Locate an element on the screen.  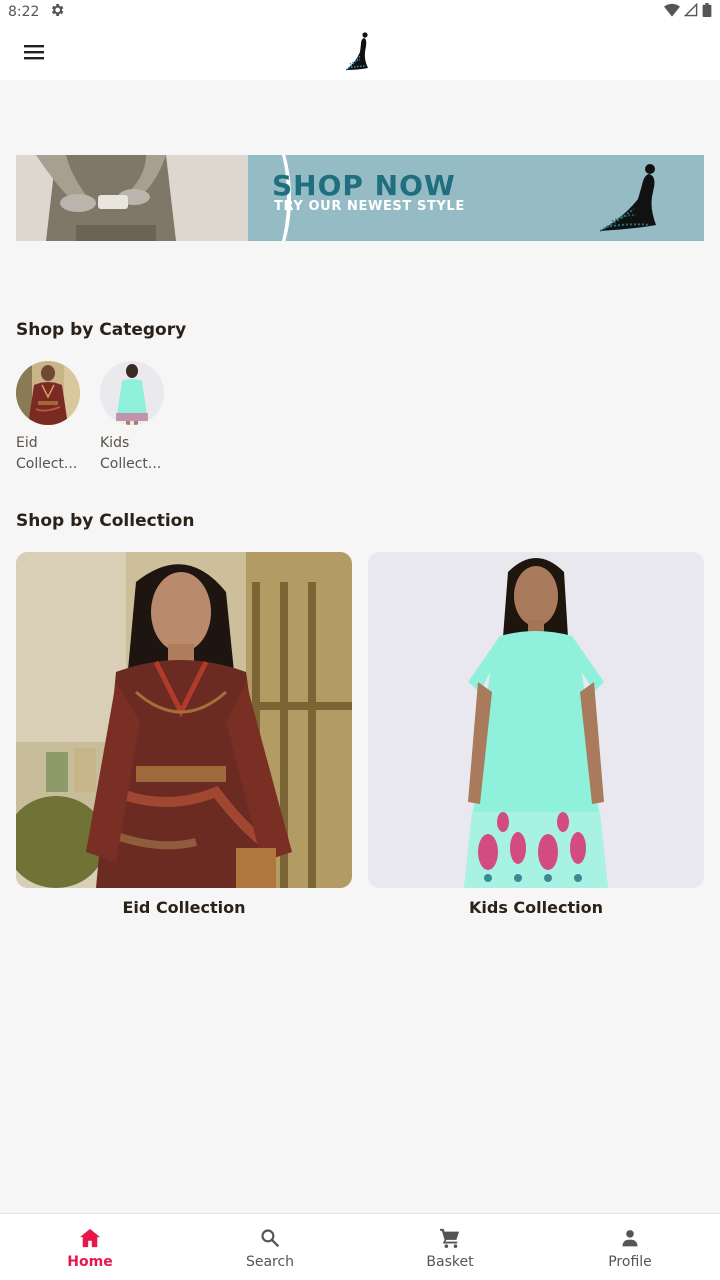
collection-card-eid: Eid Collection is located at coordinates (184, 734).